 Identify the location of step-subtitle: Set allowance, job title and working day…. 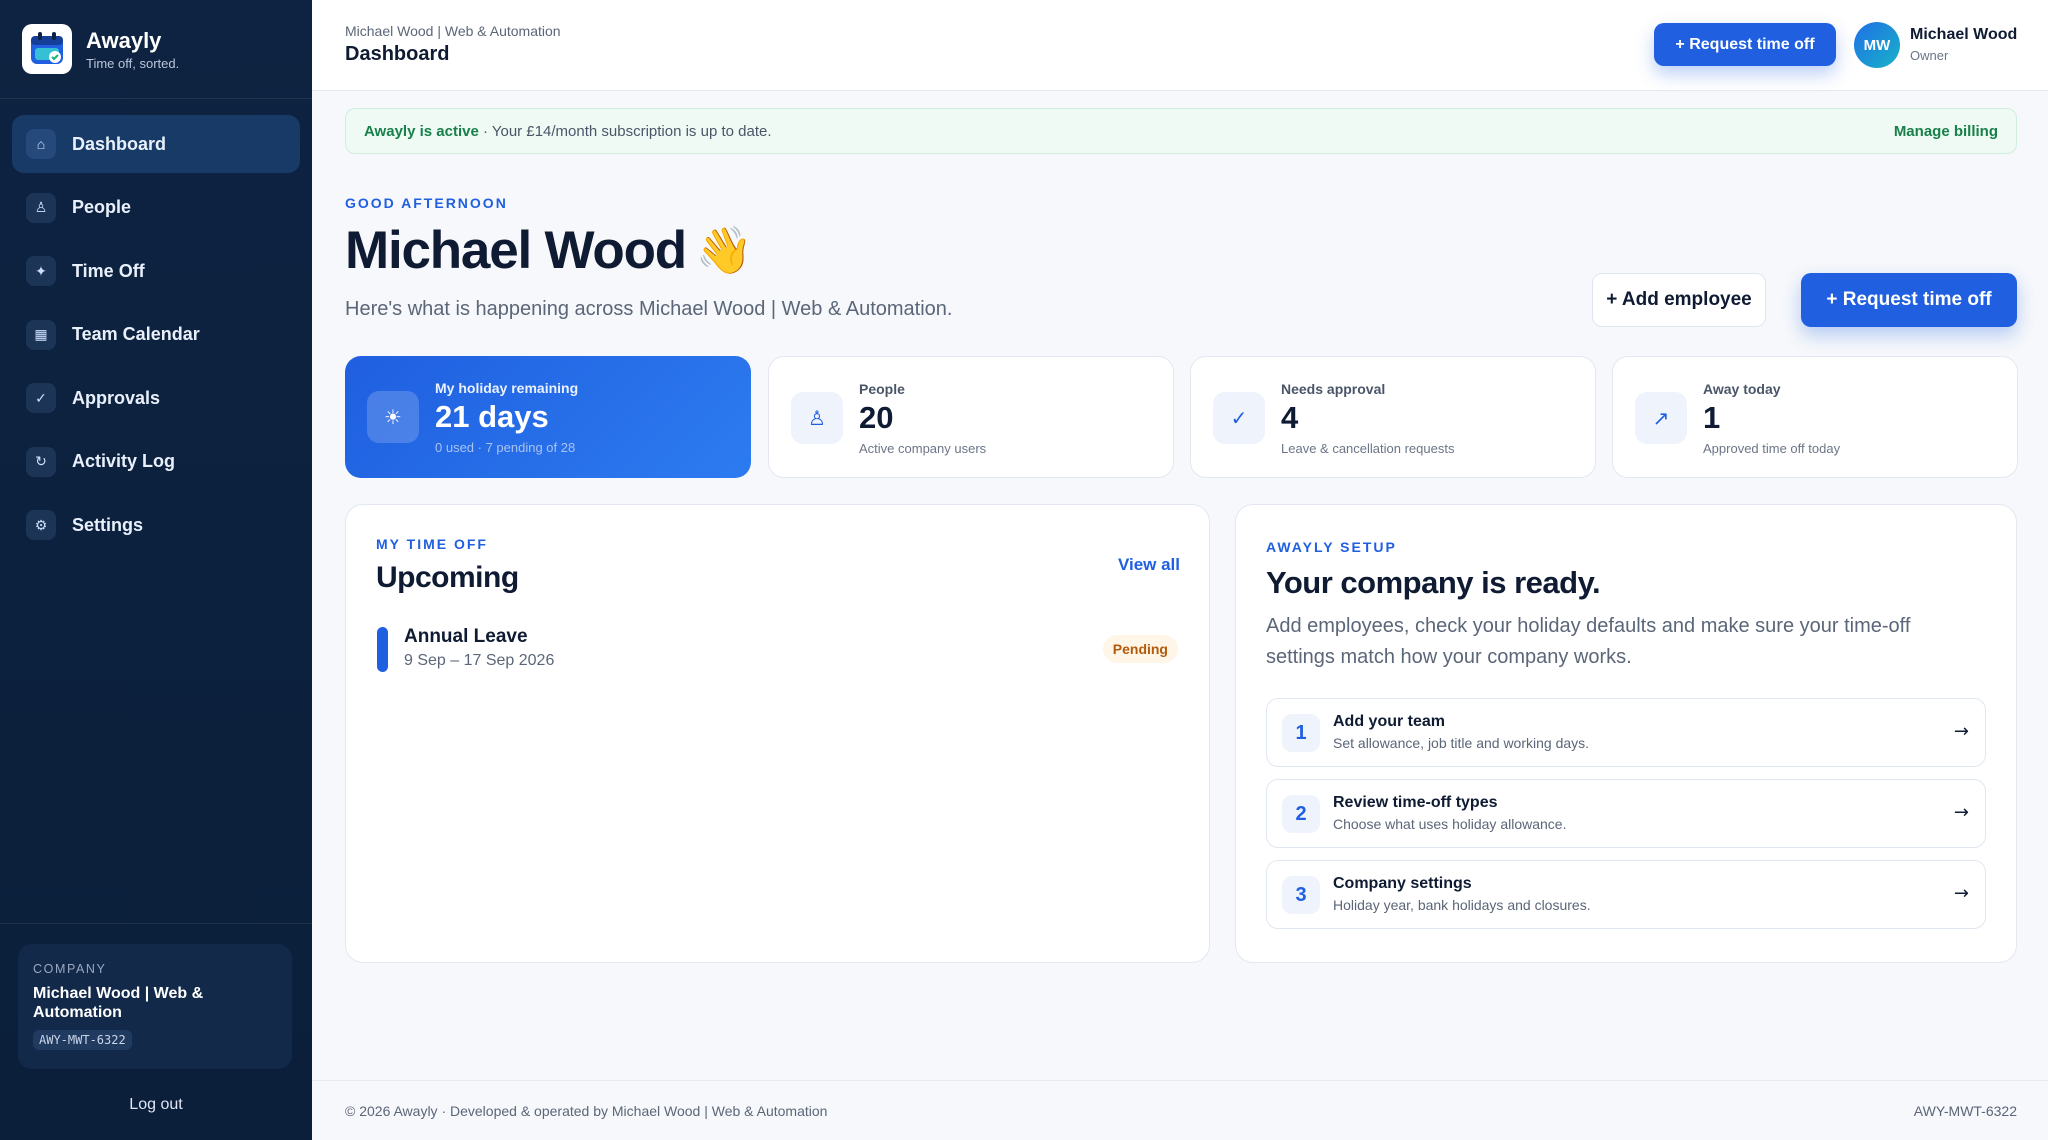
(1461, 743).